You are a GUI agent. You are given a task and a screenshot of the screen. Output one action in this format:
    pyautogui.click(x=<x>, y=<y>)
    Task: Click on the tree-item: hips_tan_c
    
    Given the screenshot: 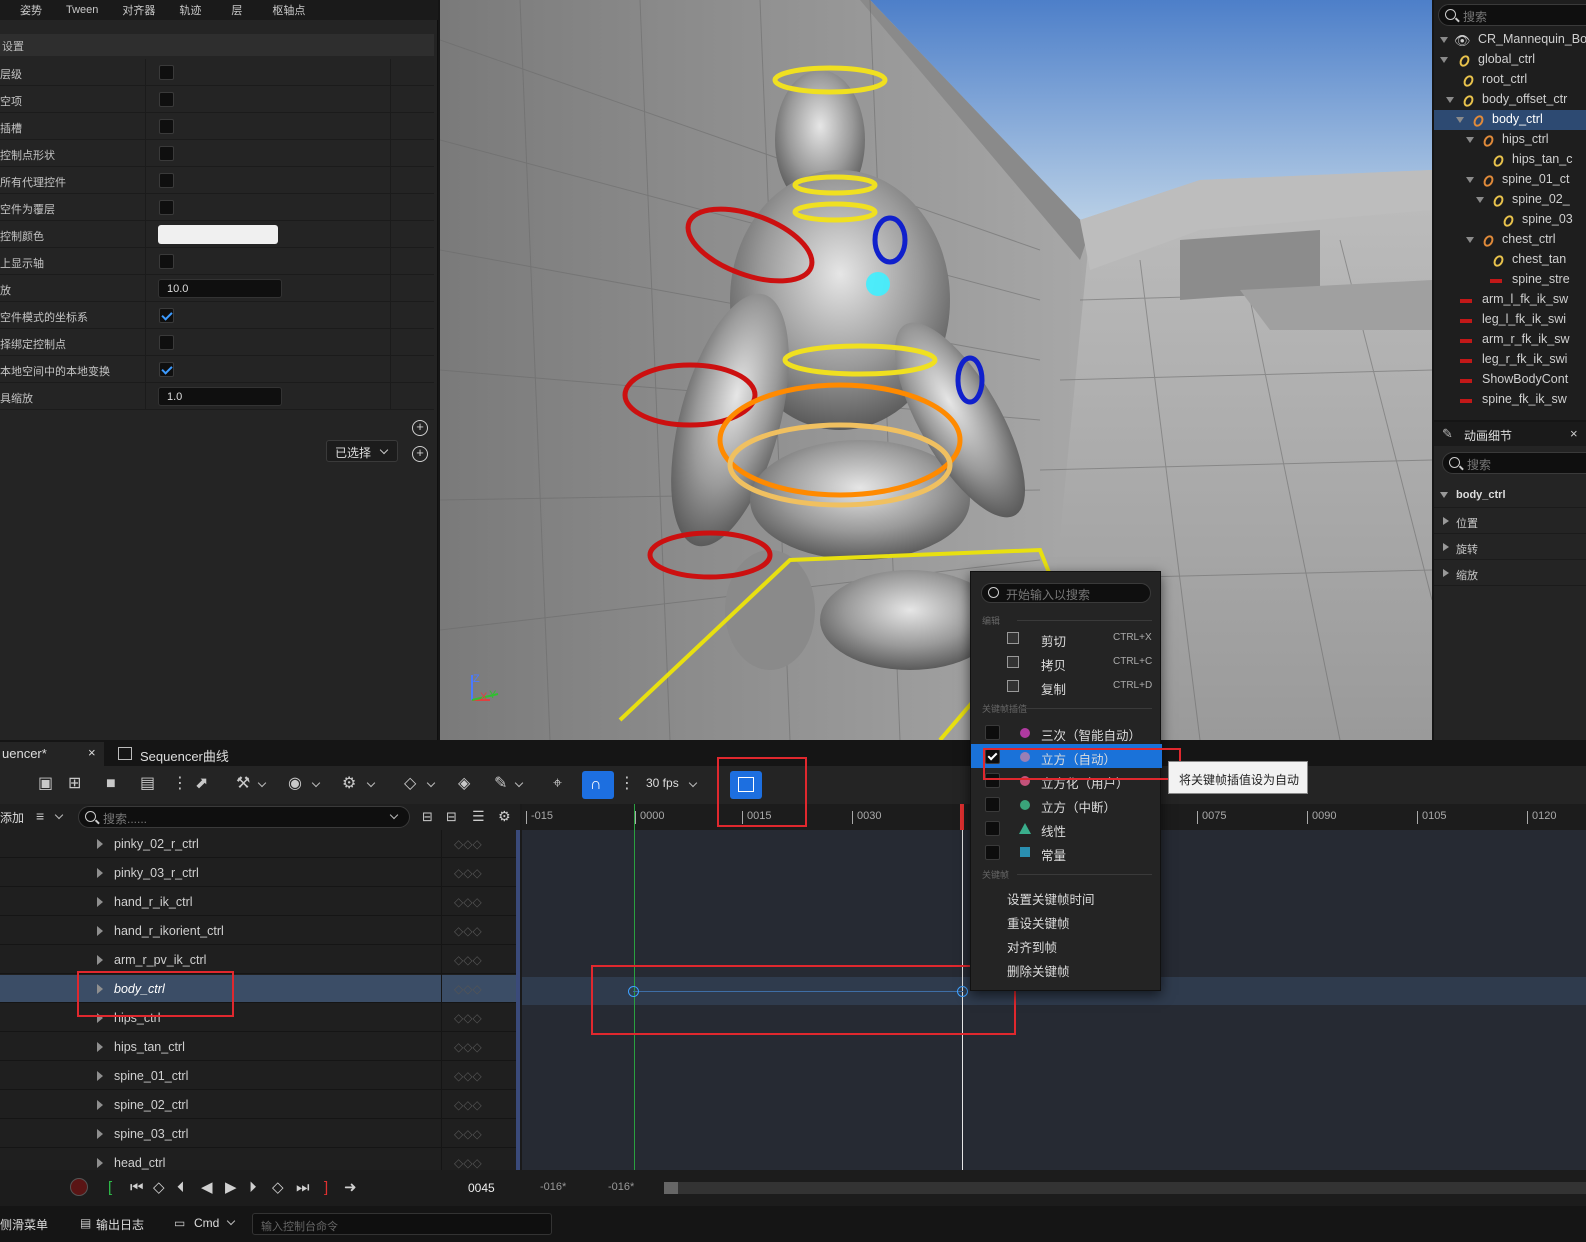 What is the action you would take?
    pyautogui.click(x=1510, y=160)
    